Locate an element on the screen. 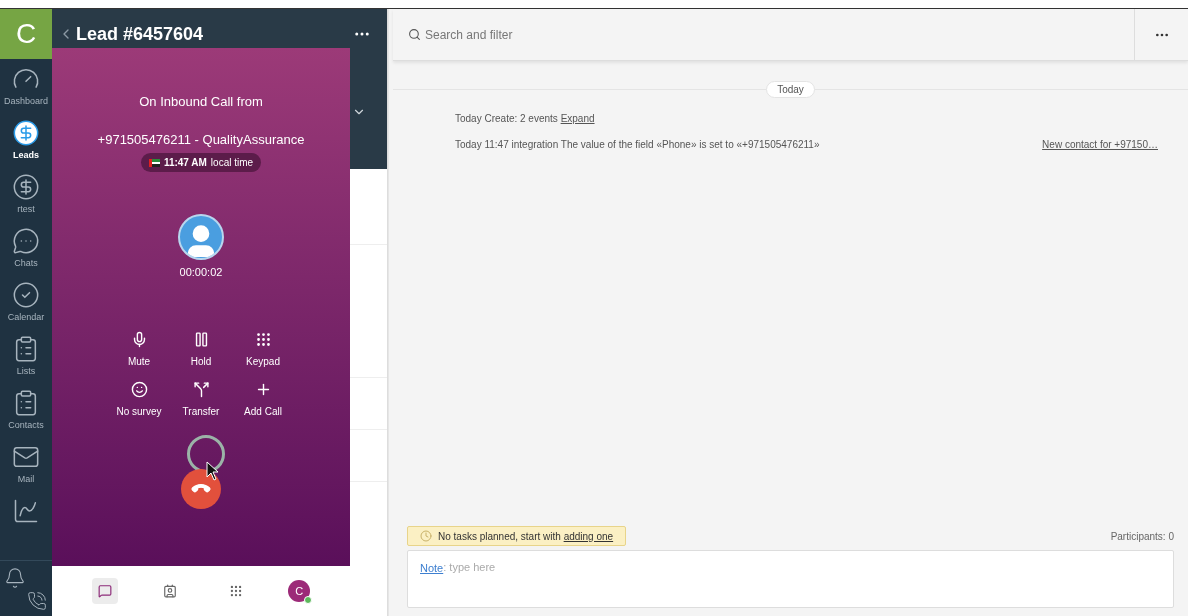 The height and width of the screenshot is (616, 1188). sidebar-item: Calendar is located at coordinates (26, 302).